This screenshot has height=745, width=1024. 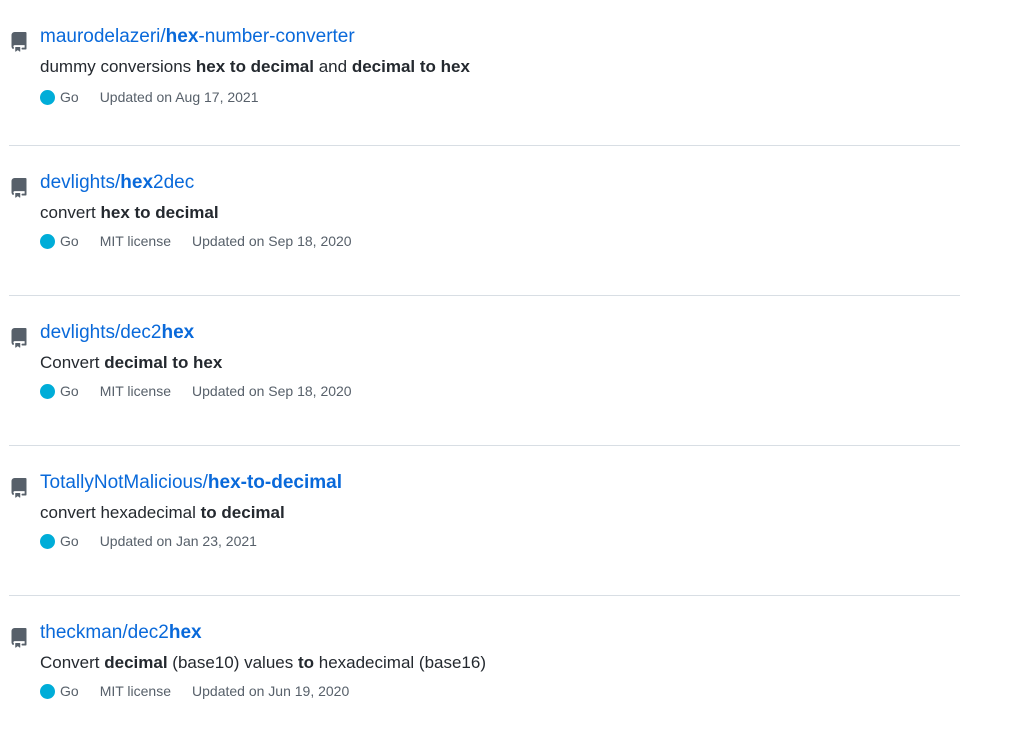 I want to click on repo-title-text: -number-converter, so click(x=276, y=36).